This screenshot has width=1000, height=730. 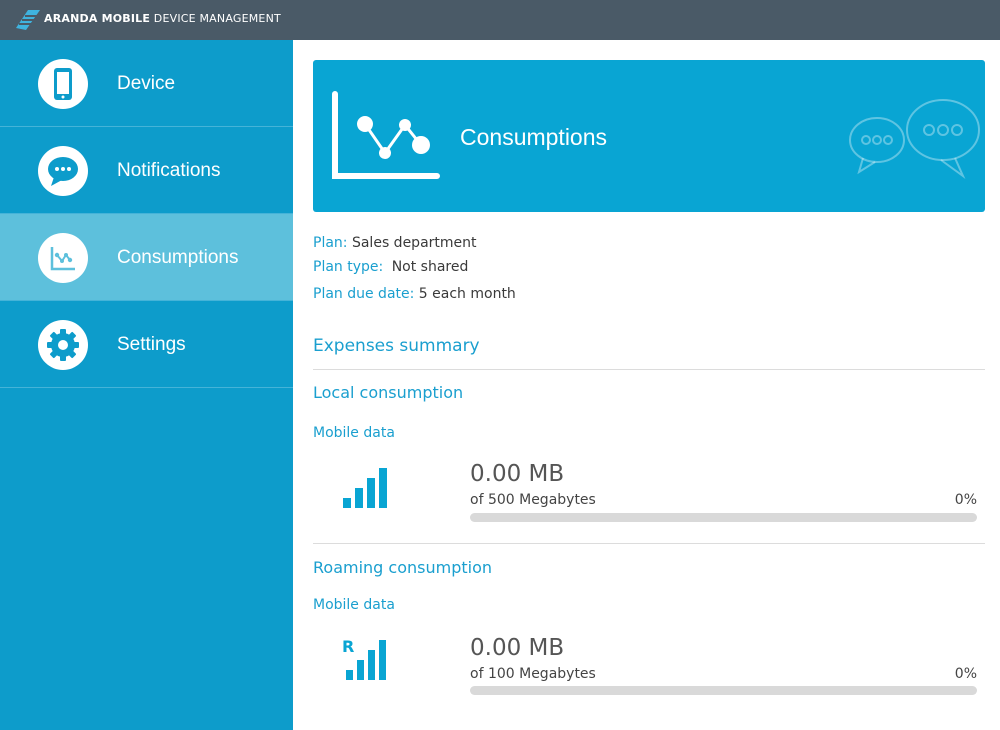 I want to click on local-usage-limit: of 500 Megabytes, so click(x=533, y=500).